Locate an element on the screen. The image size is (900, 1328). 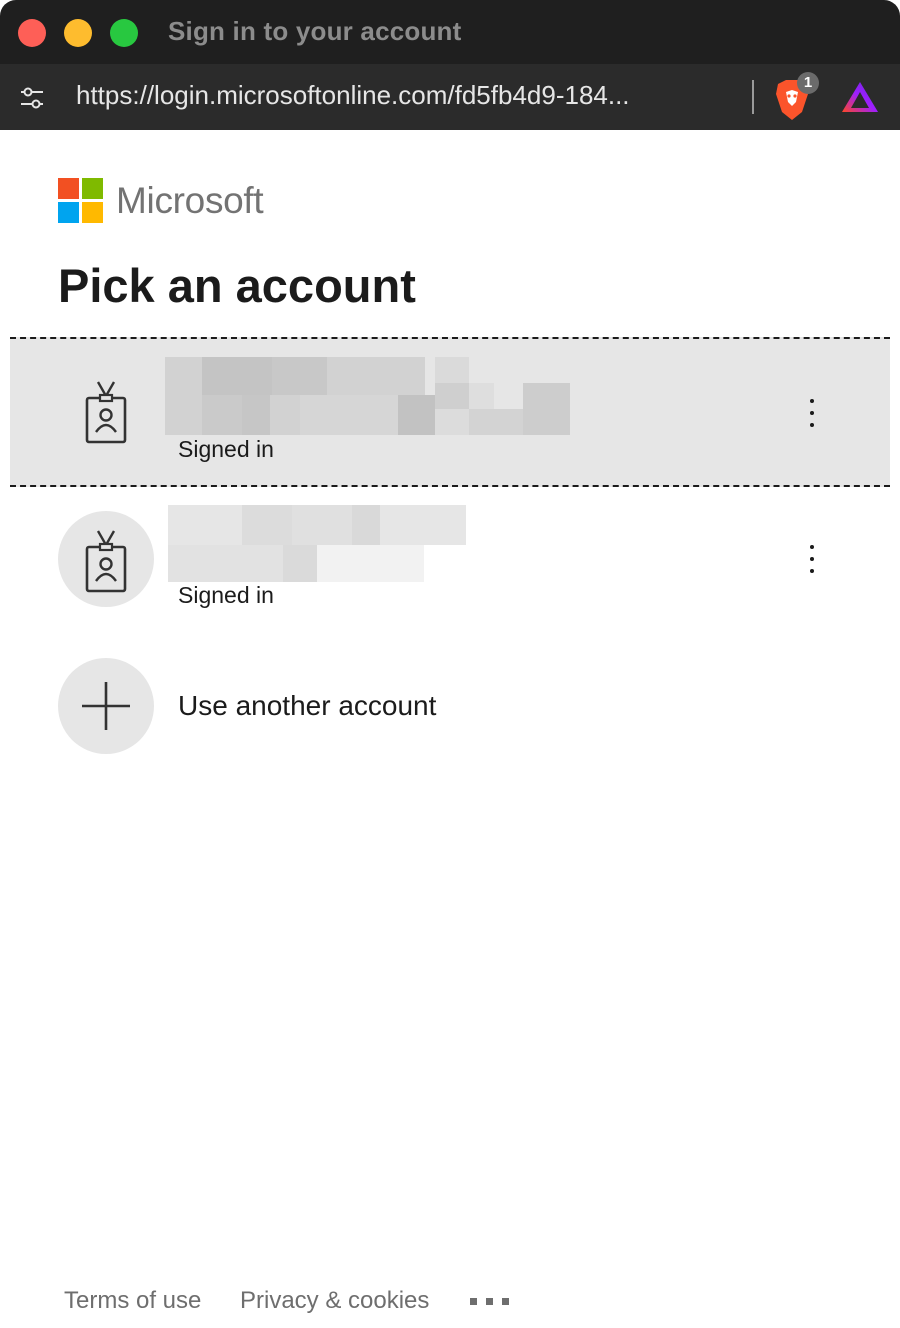
tune-icon is located at coordinates (32, 98).